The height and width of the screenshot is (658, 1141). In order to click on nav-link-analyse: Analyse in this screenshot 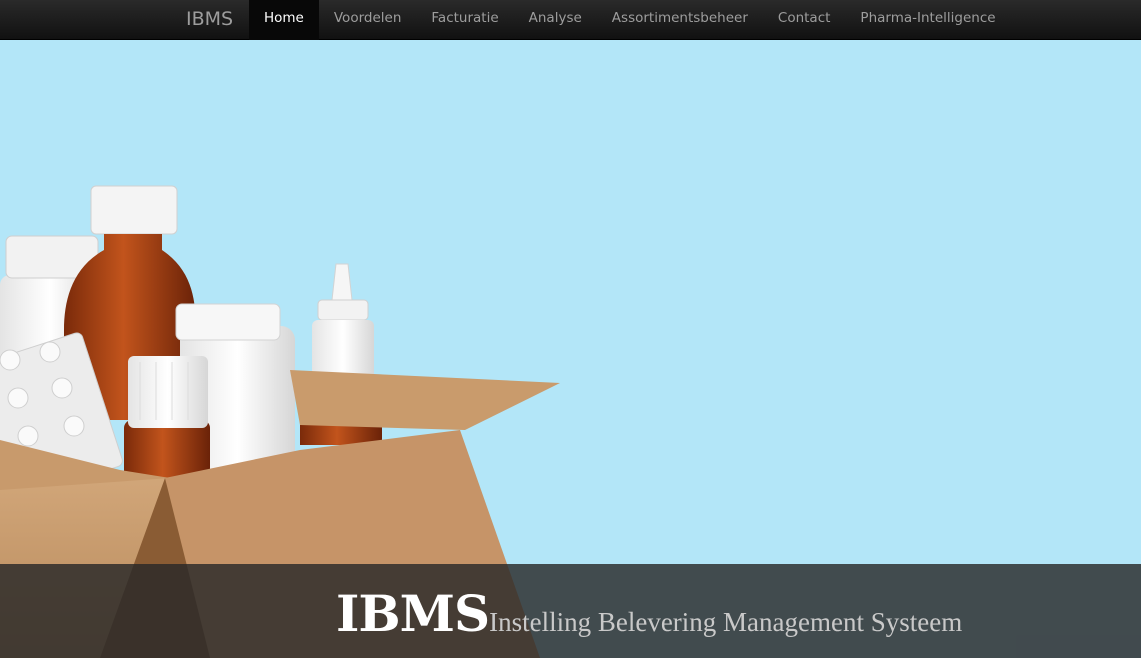, I will do `click(555, 20)`.